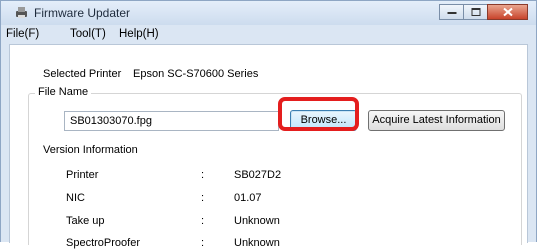  I want to click on maximize-button, so click(475, 12).